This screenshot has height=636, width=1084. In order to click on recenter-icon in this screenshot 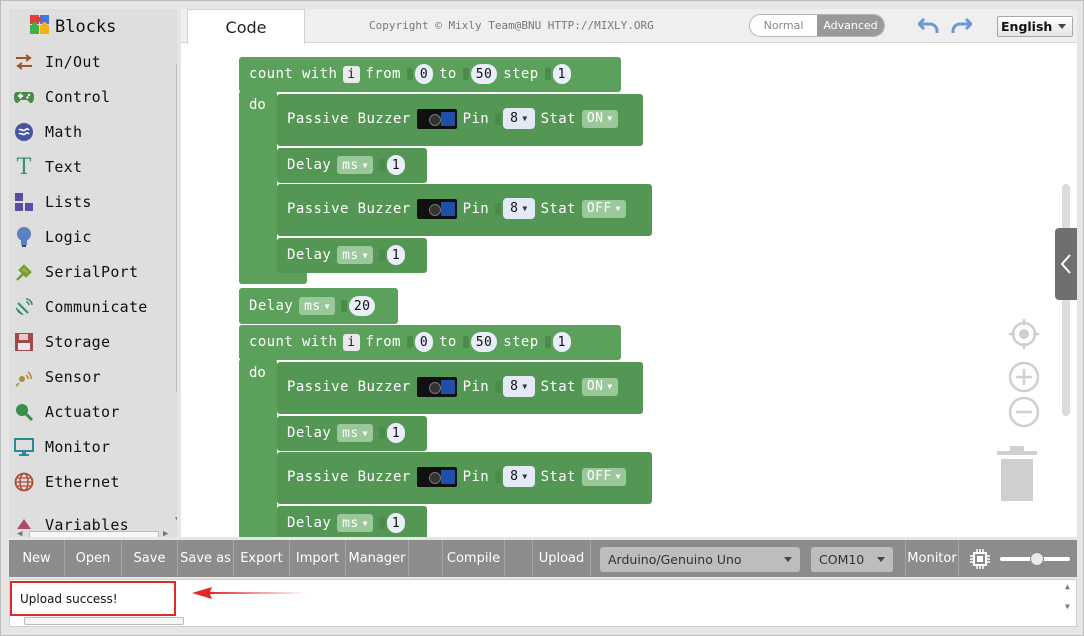, I will do `click(1024, 334)`.